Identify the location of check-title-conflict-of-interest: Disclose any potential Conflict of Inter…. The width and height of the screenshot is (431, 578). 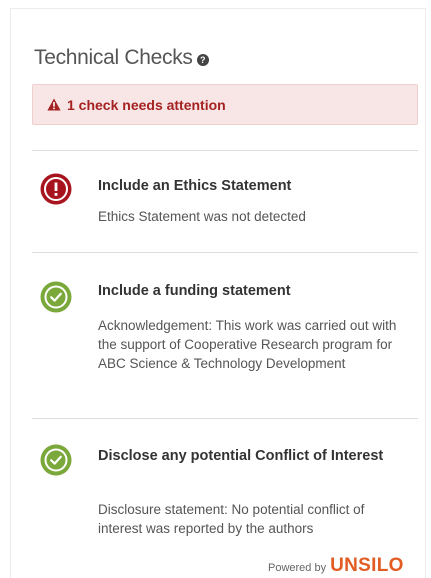
(241, 456).